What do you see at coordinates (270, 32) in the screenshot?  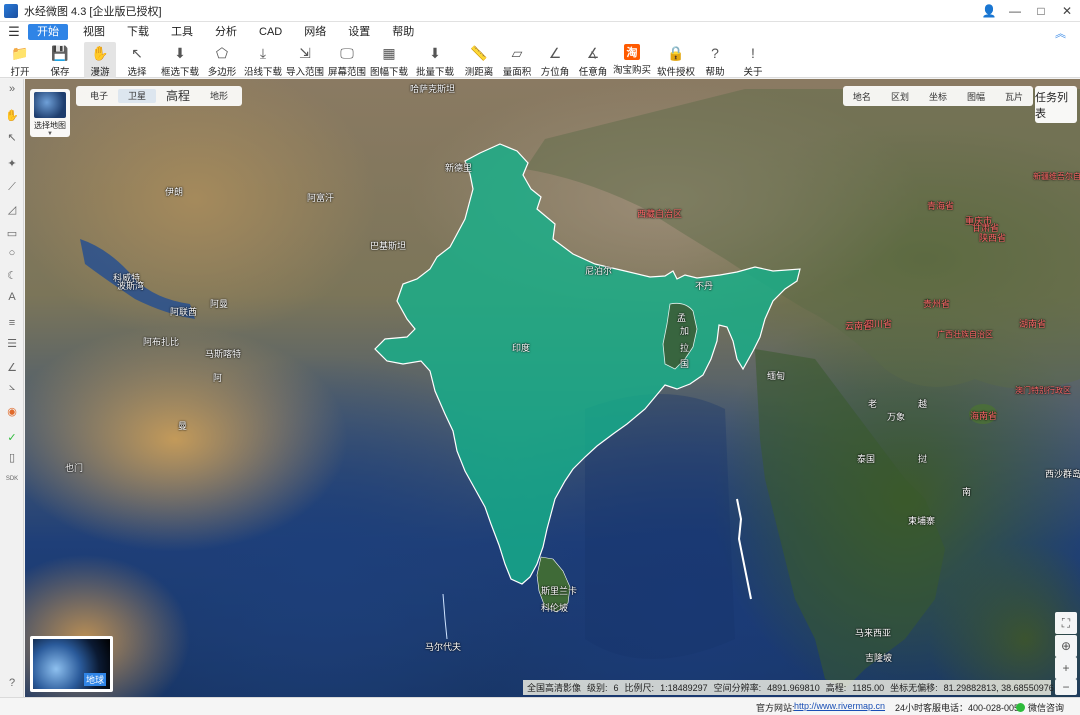 I see `menu-cad: CAD` at bounding box center [270, 32].